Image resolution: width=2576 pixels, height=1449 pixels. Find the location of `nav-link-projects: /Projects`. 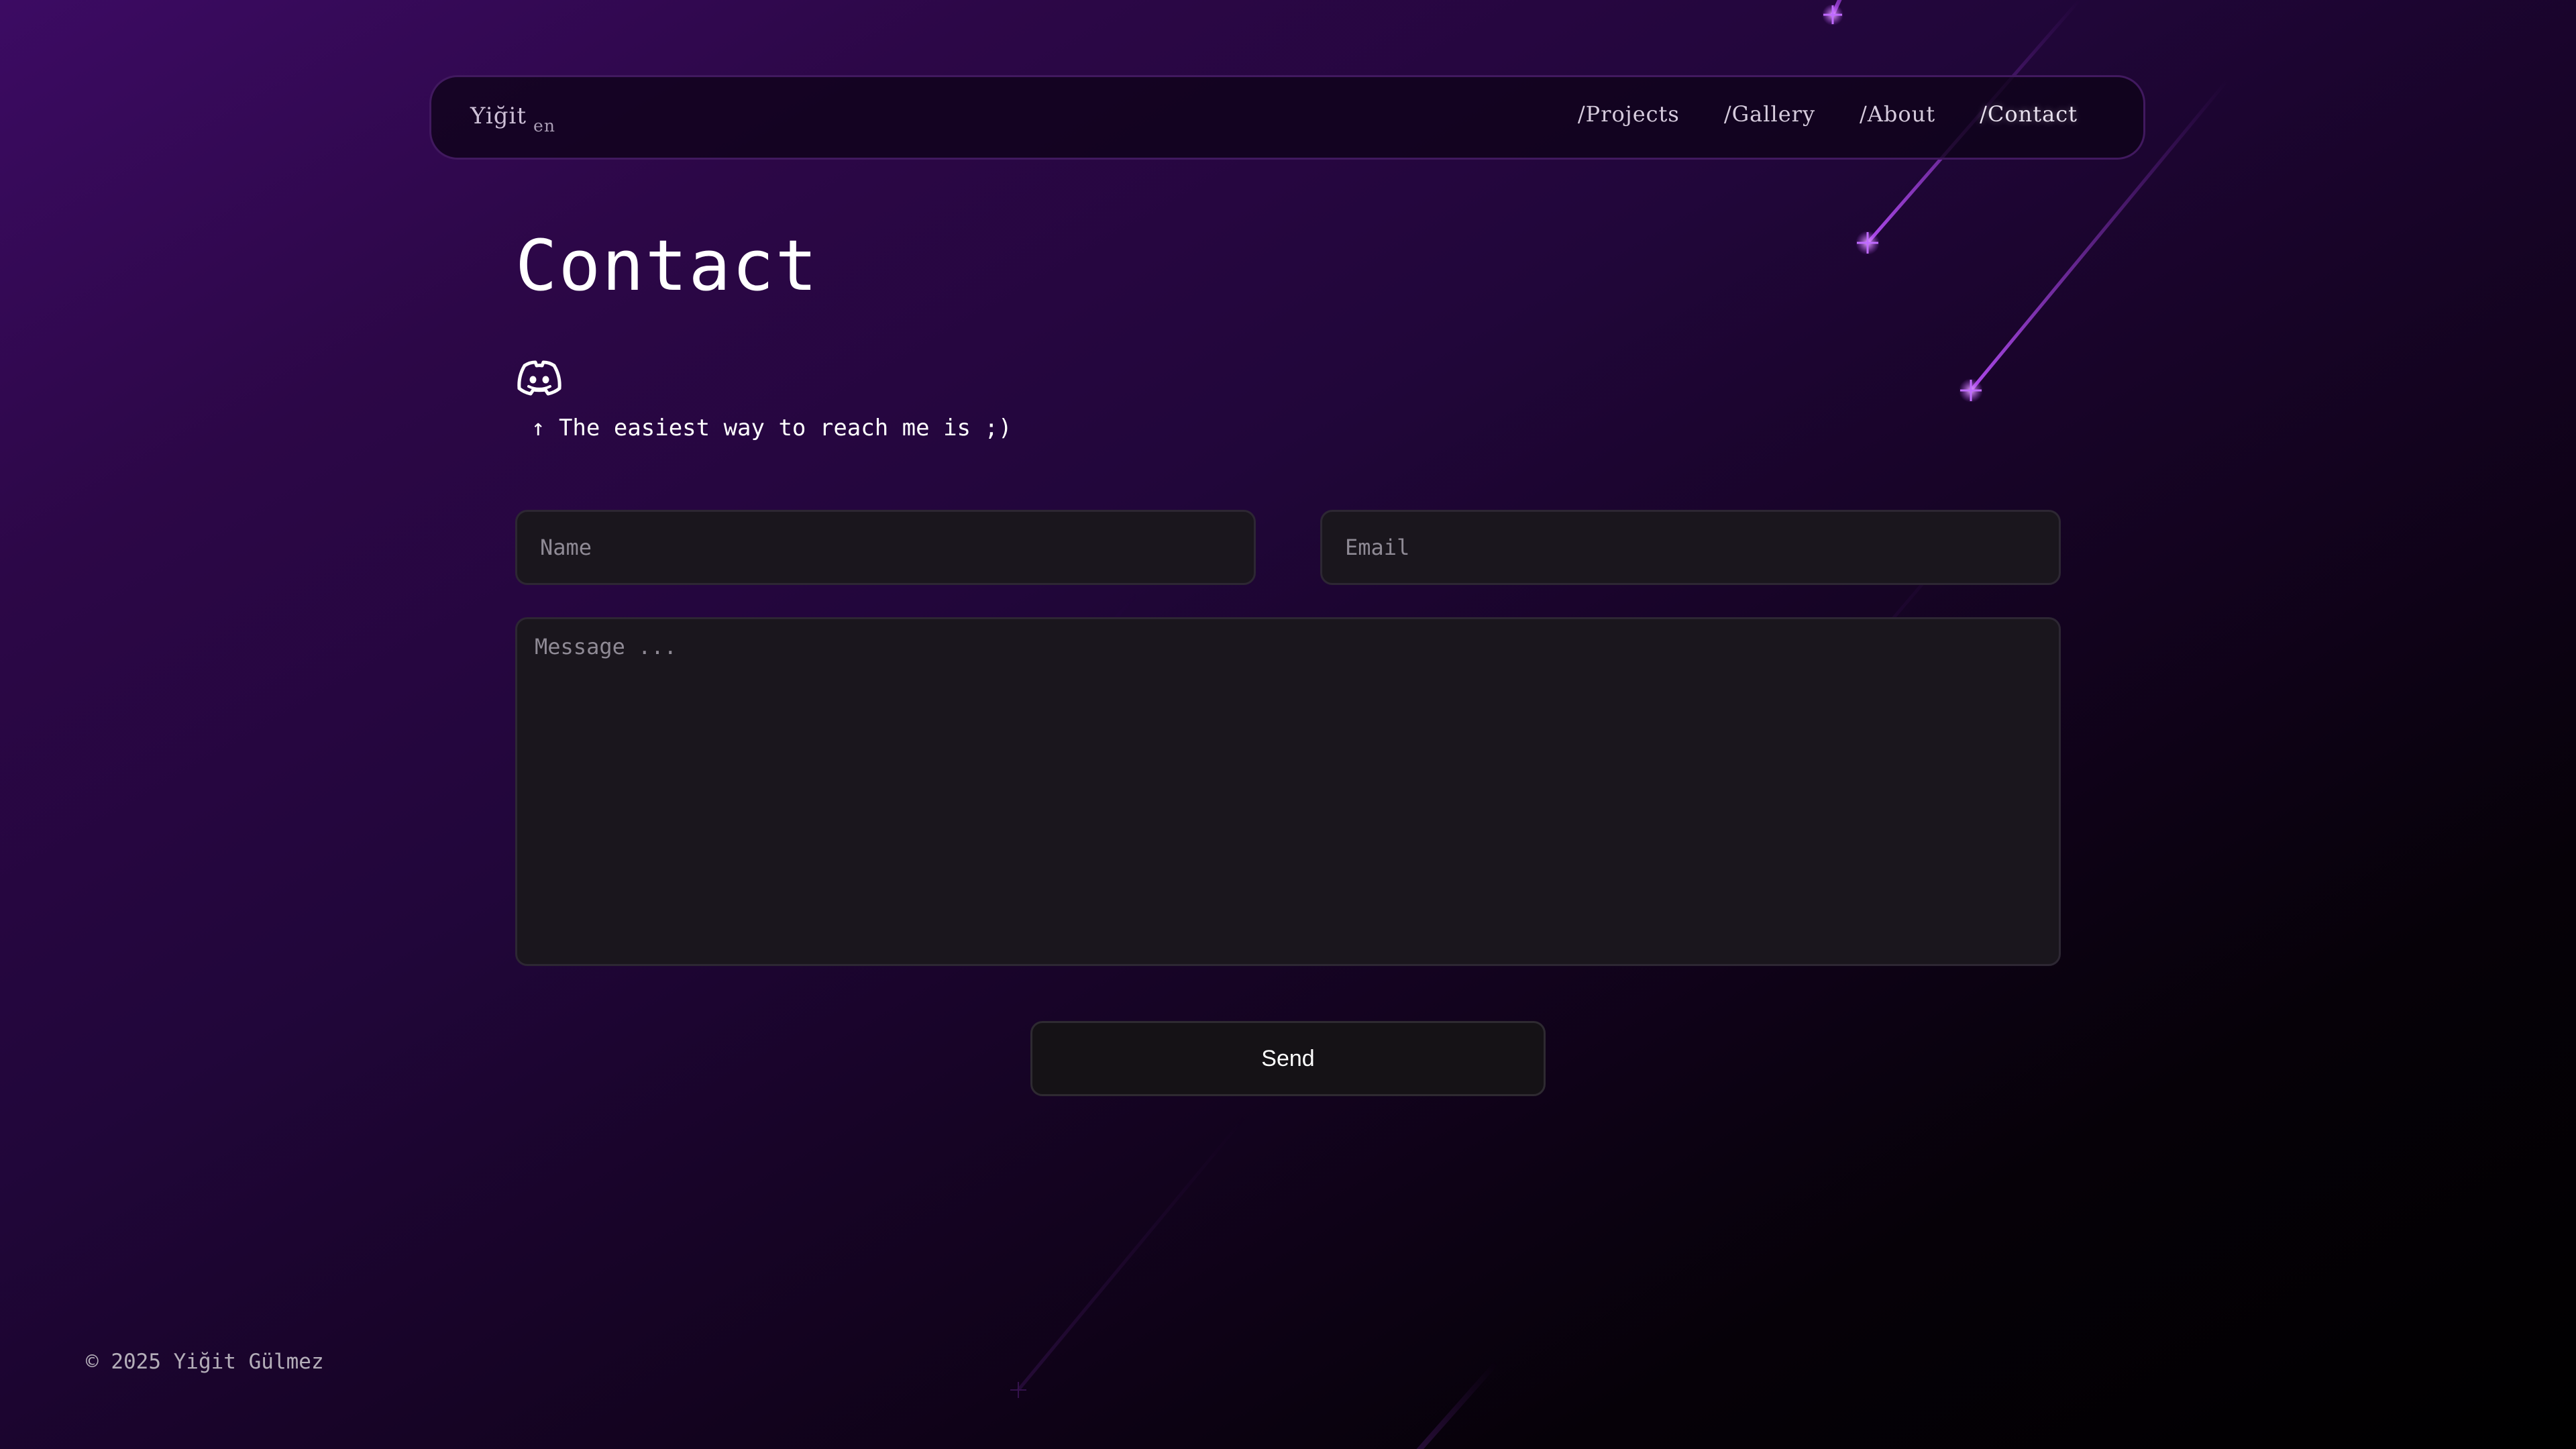

nav-link-projects: /Projects is located at coordinates (1629, 114).